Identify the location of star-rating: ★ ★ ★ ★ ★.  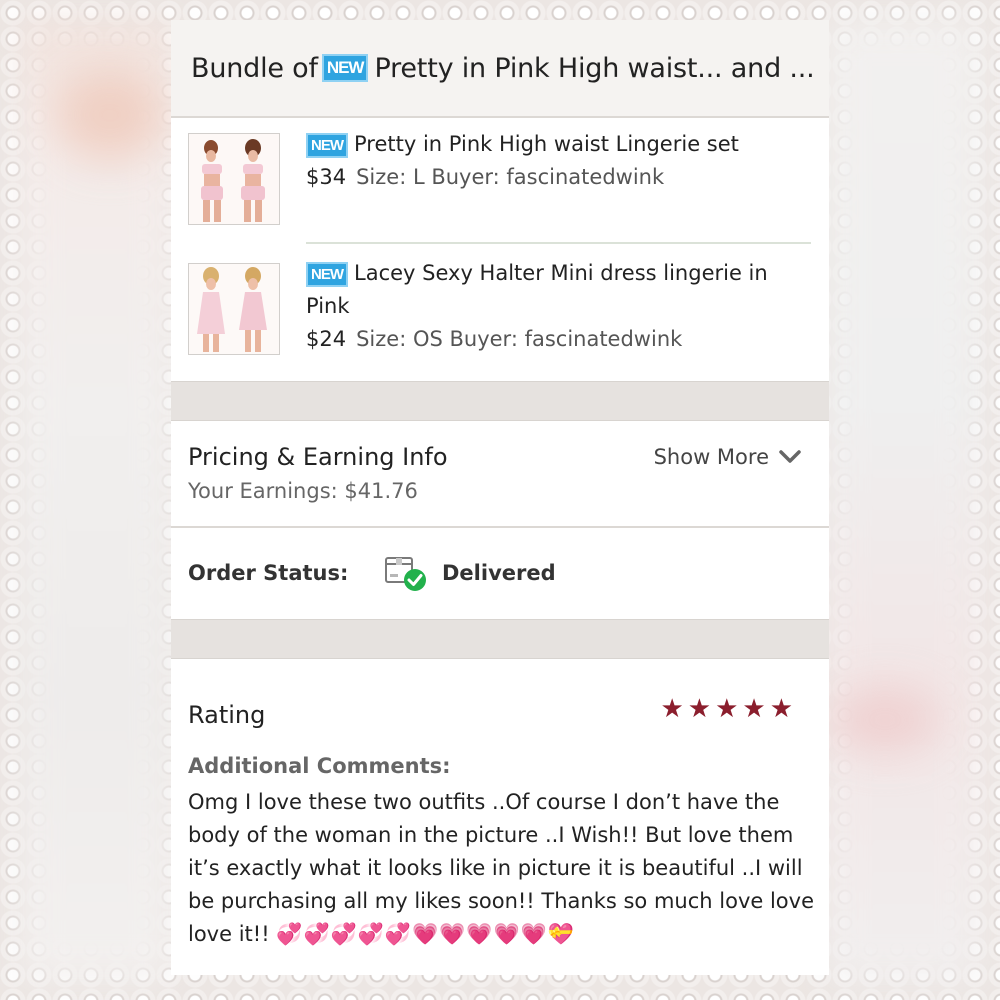
(726, 708).